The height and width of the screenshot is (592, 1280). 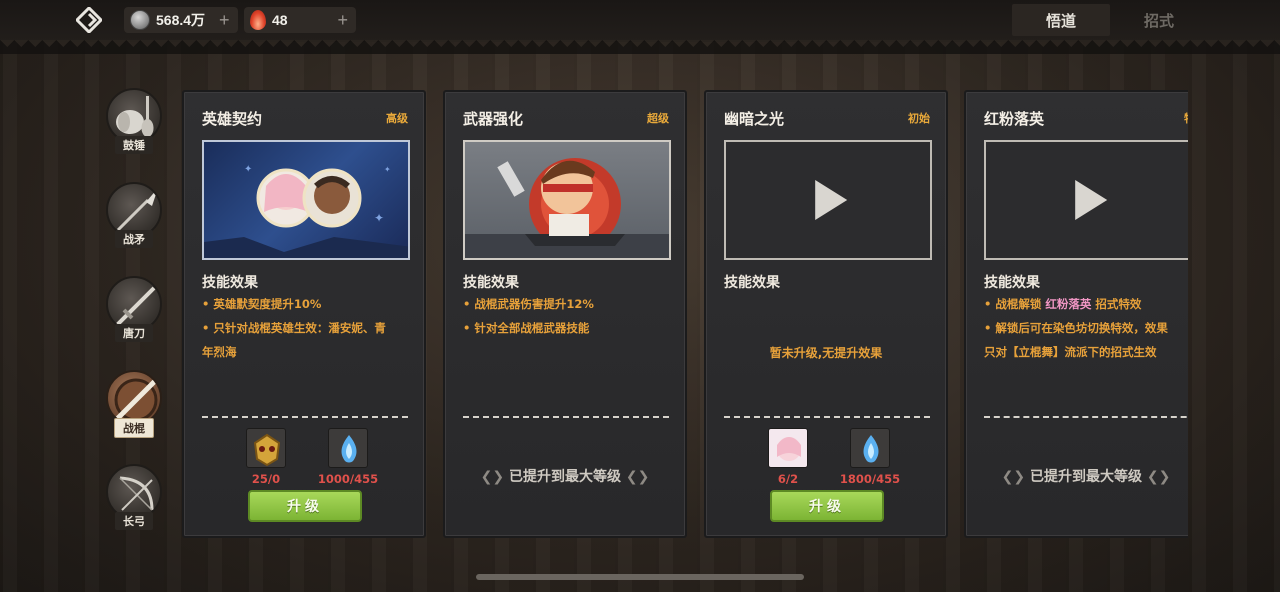 I want to click on effect-line: 只对【立棍舞】流派下的招式生效, so click(x=1070, y=352).